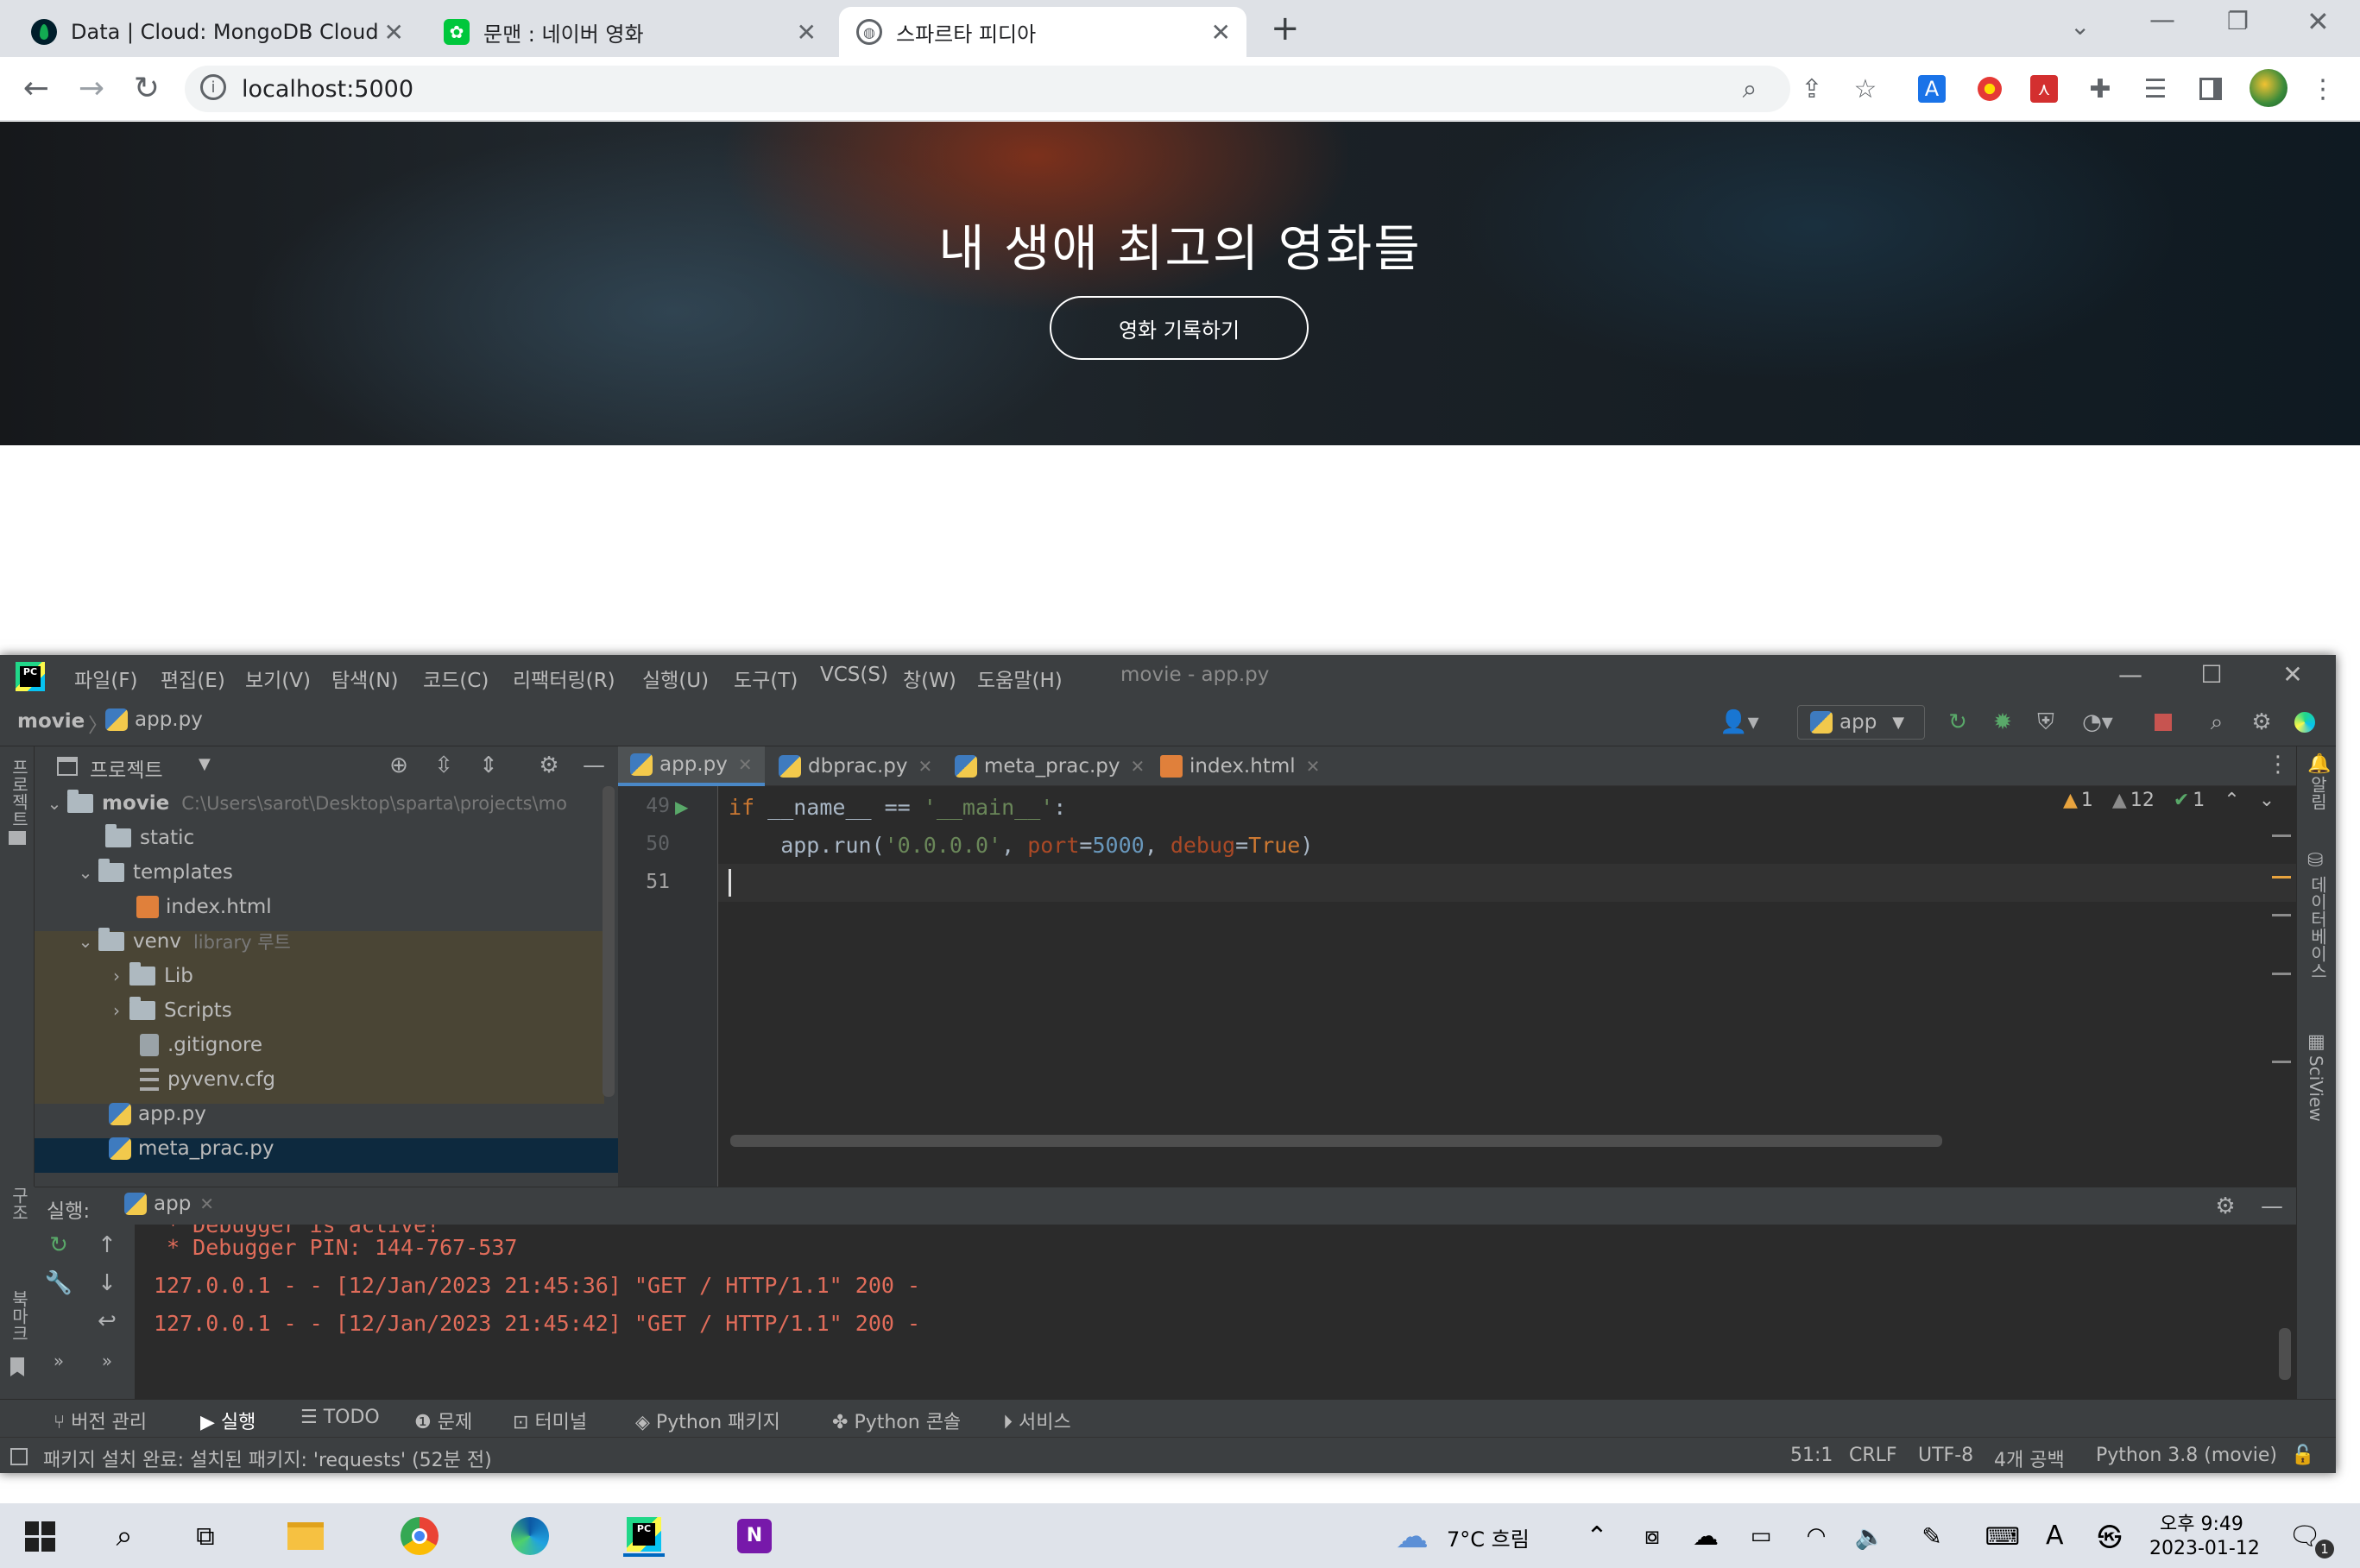  I want to click on menu-view: 보기(V), so click(278, 678).